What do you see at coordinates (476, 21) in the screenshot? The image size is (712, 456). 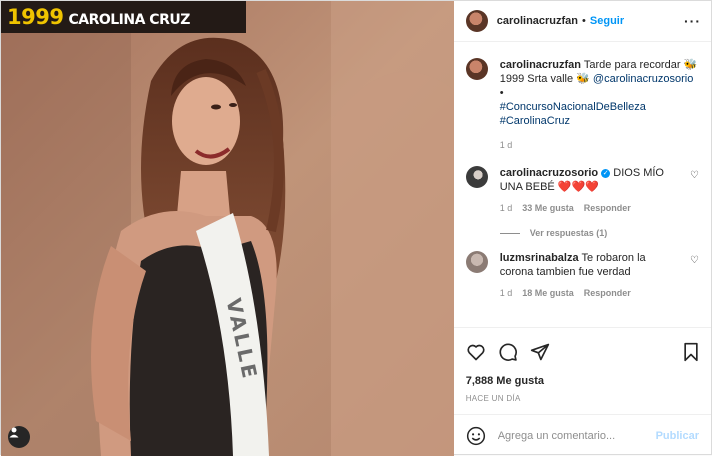 I see `avatar` at bounding box center [476, 21].